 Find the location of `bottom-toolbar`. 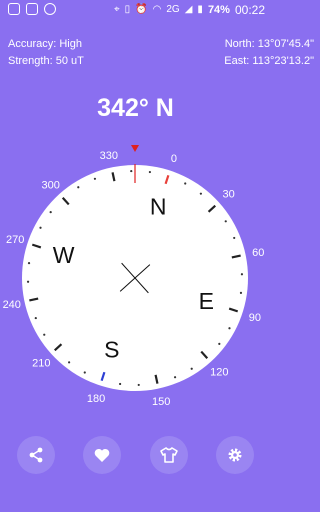

bottom-toolbar is located at coordinates (135, 456).